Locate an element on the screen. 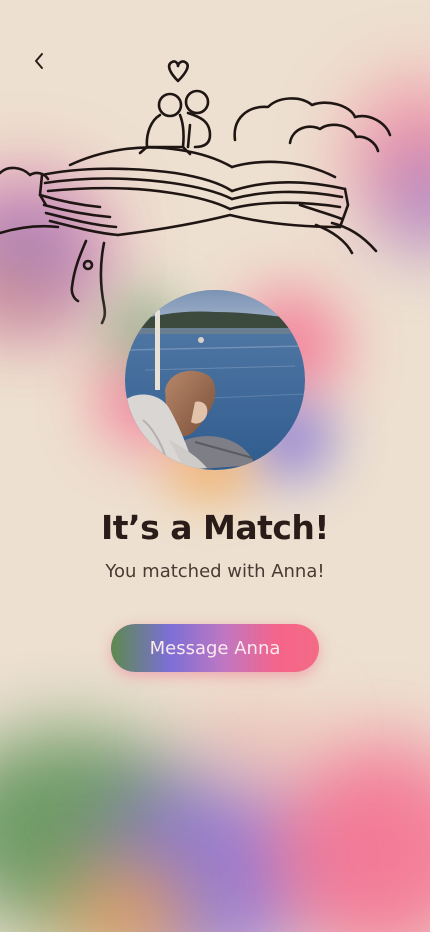 The height and width of the screenshot is (932, 430). message-button: Message Anna is located at coordinates (215, 648).